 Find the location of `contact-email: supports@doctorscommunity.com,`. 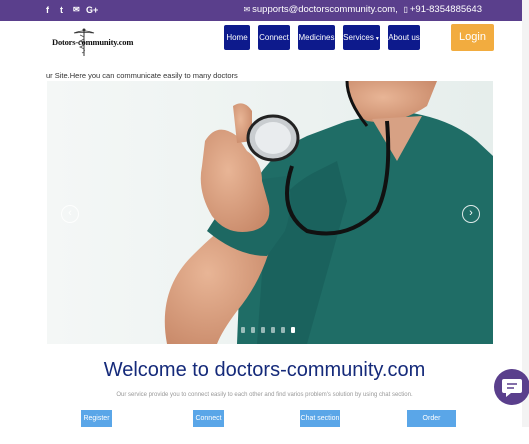

contact-email: supports@doctorscommunity.com, is located at coordinates (325, 9).